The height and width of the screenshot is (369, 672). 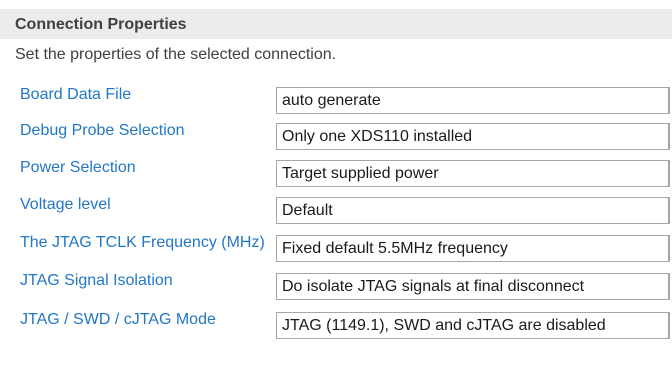 I want to click on section-header: Connection Properties, so click(x=336, y=24).